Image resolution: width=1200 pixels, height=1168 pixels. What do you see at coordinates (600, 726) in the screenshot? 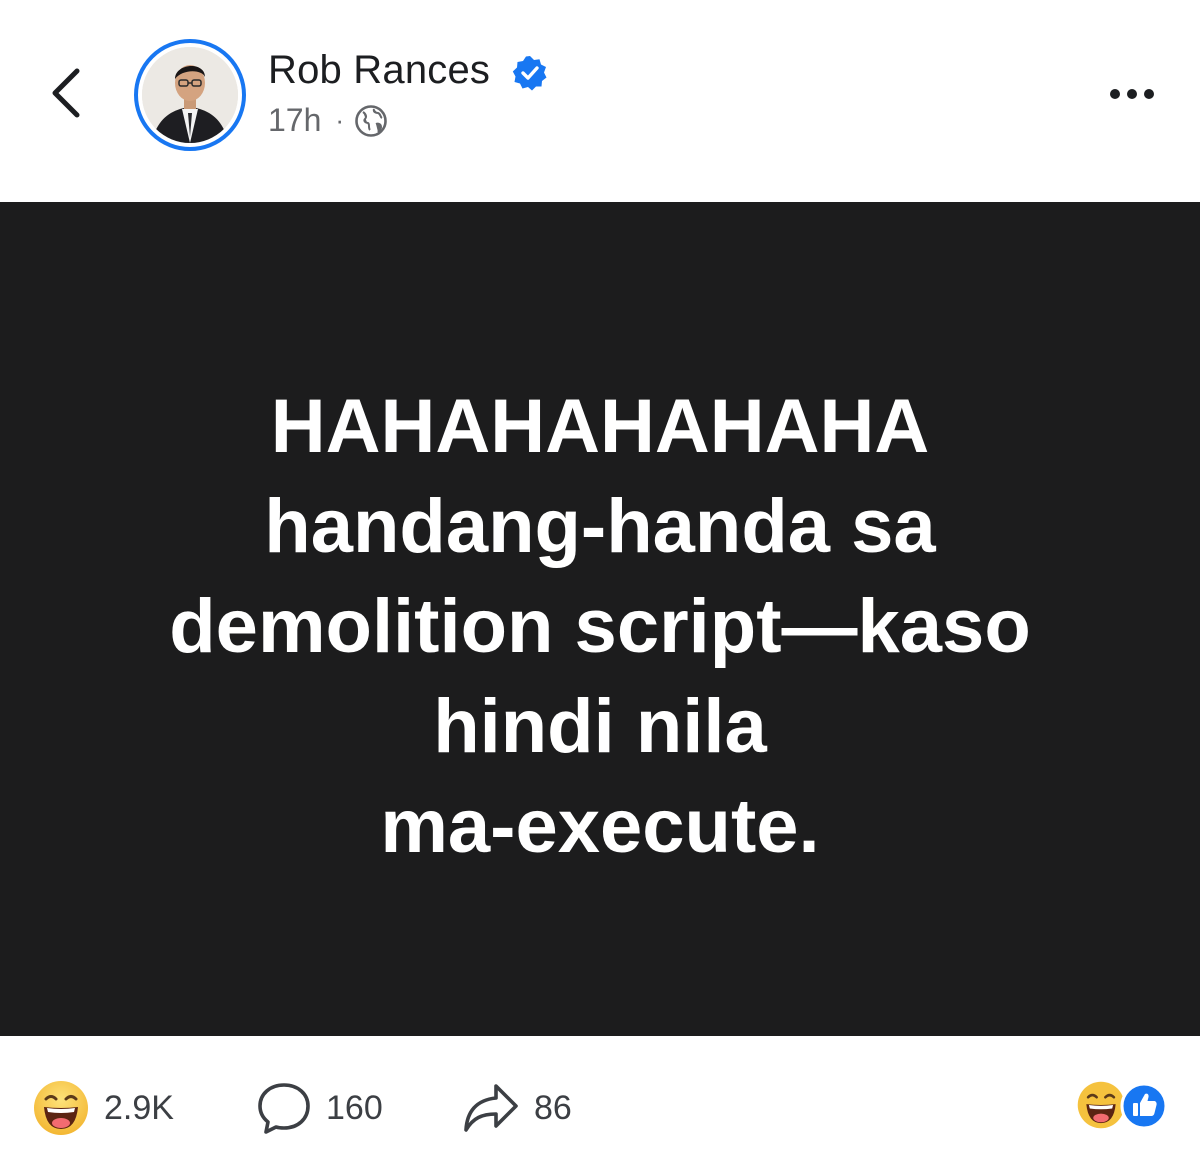
I see `post-text-line: hindi nila` at bounding box center [600, 726].